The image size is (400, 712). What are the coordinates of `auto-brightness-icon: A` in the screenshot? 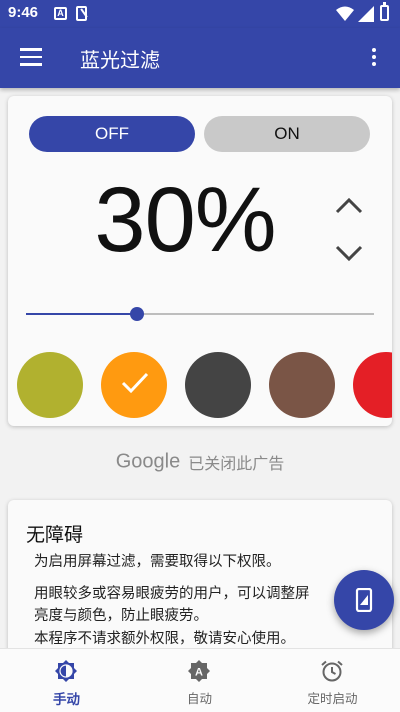 It's located at (199, 671).